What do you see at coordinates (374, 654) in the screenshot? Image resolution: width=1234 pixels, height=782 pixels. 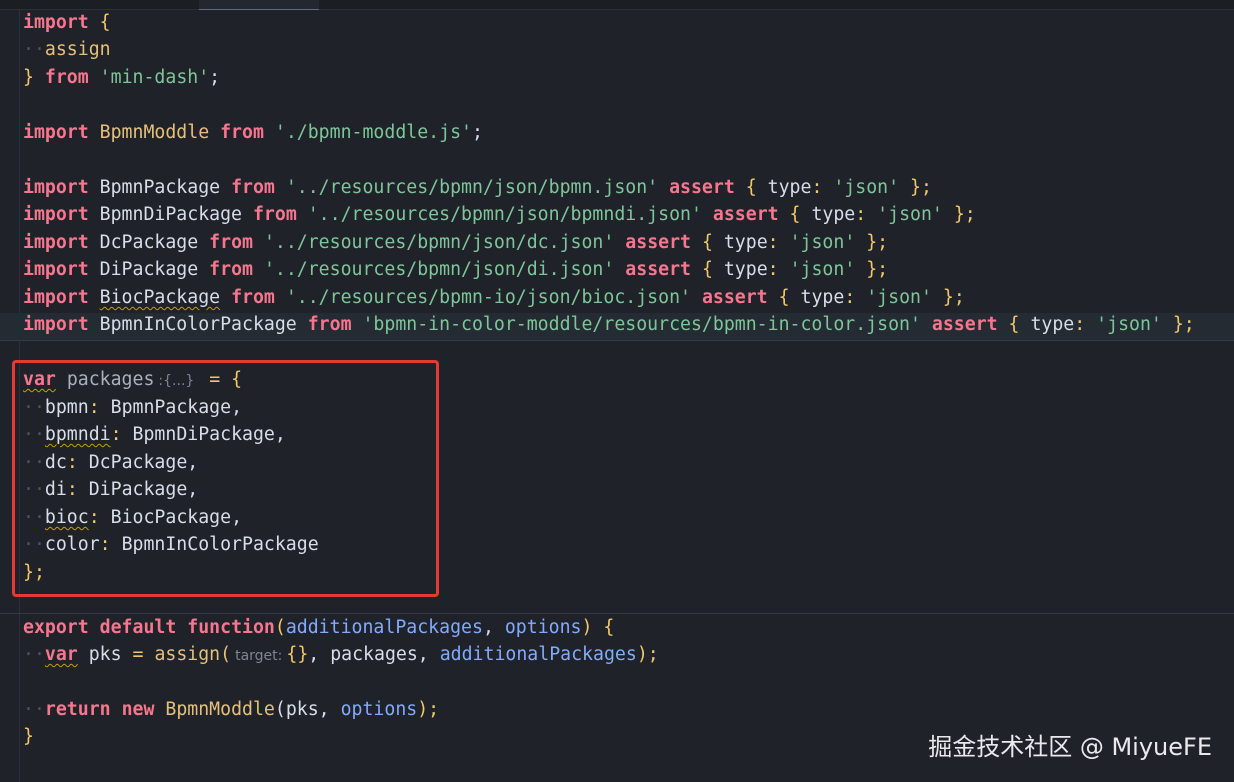 I see `token-arguments: , packages,` at bounding box center [374, 654].